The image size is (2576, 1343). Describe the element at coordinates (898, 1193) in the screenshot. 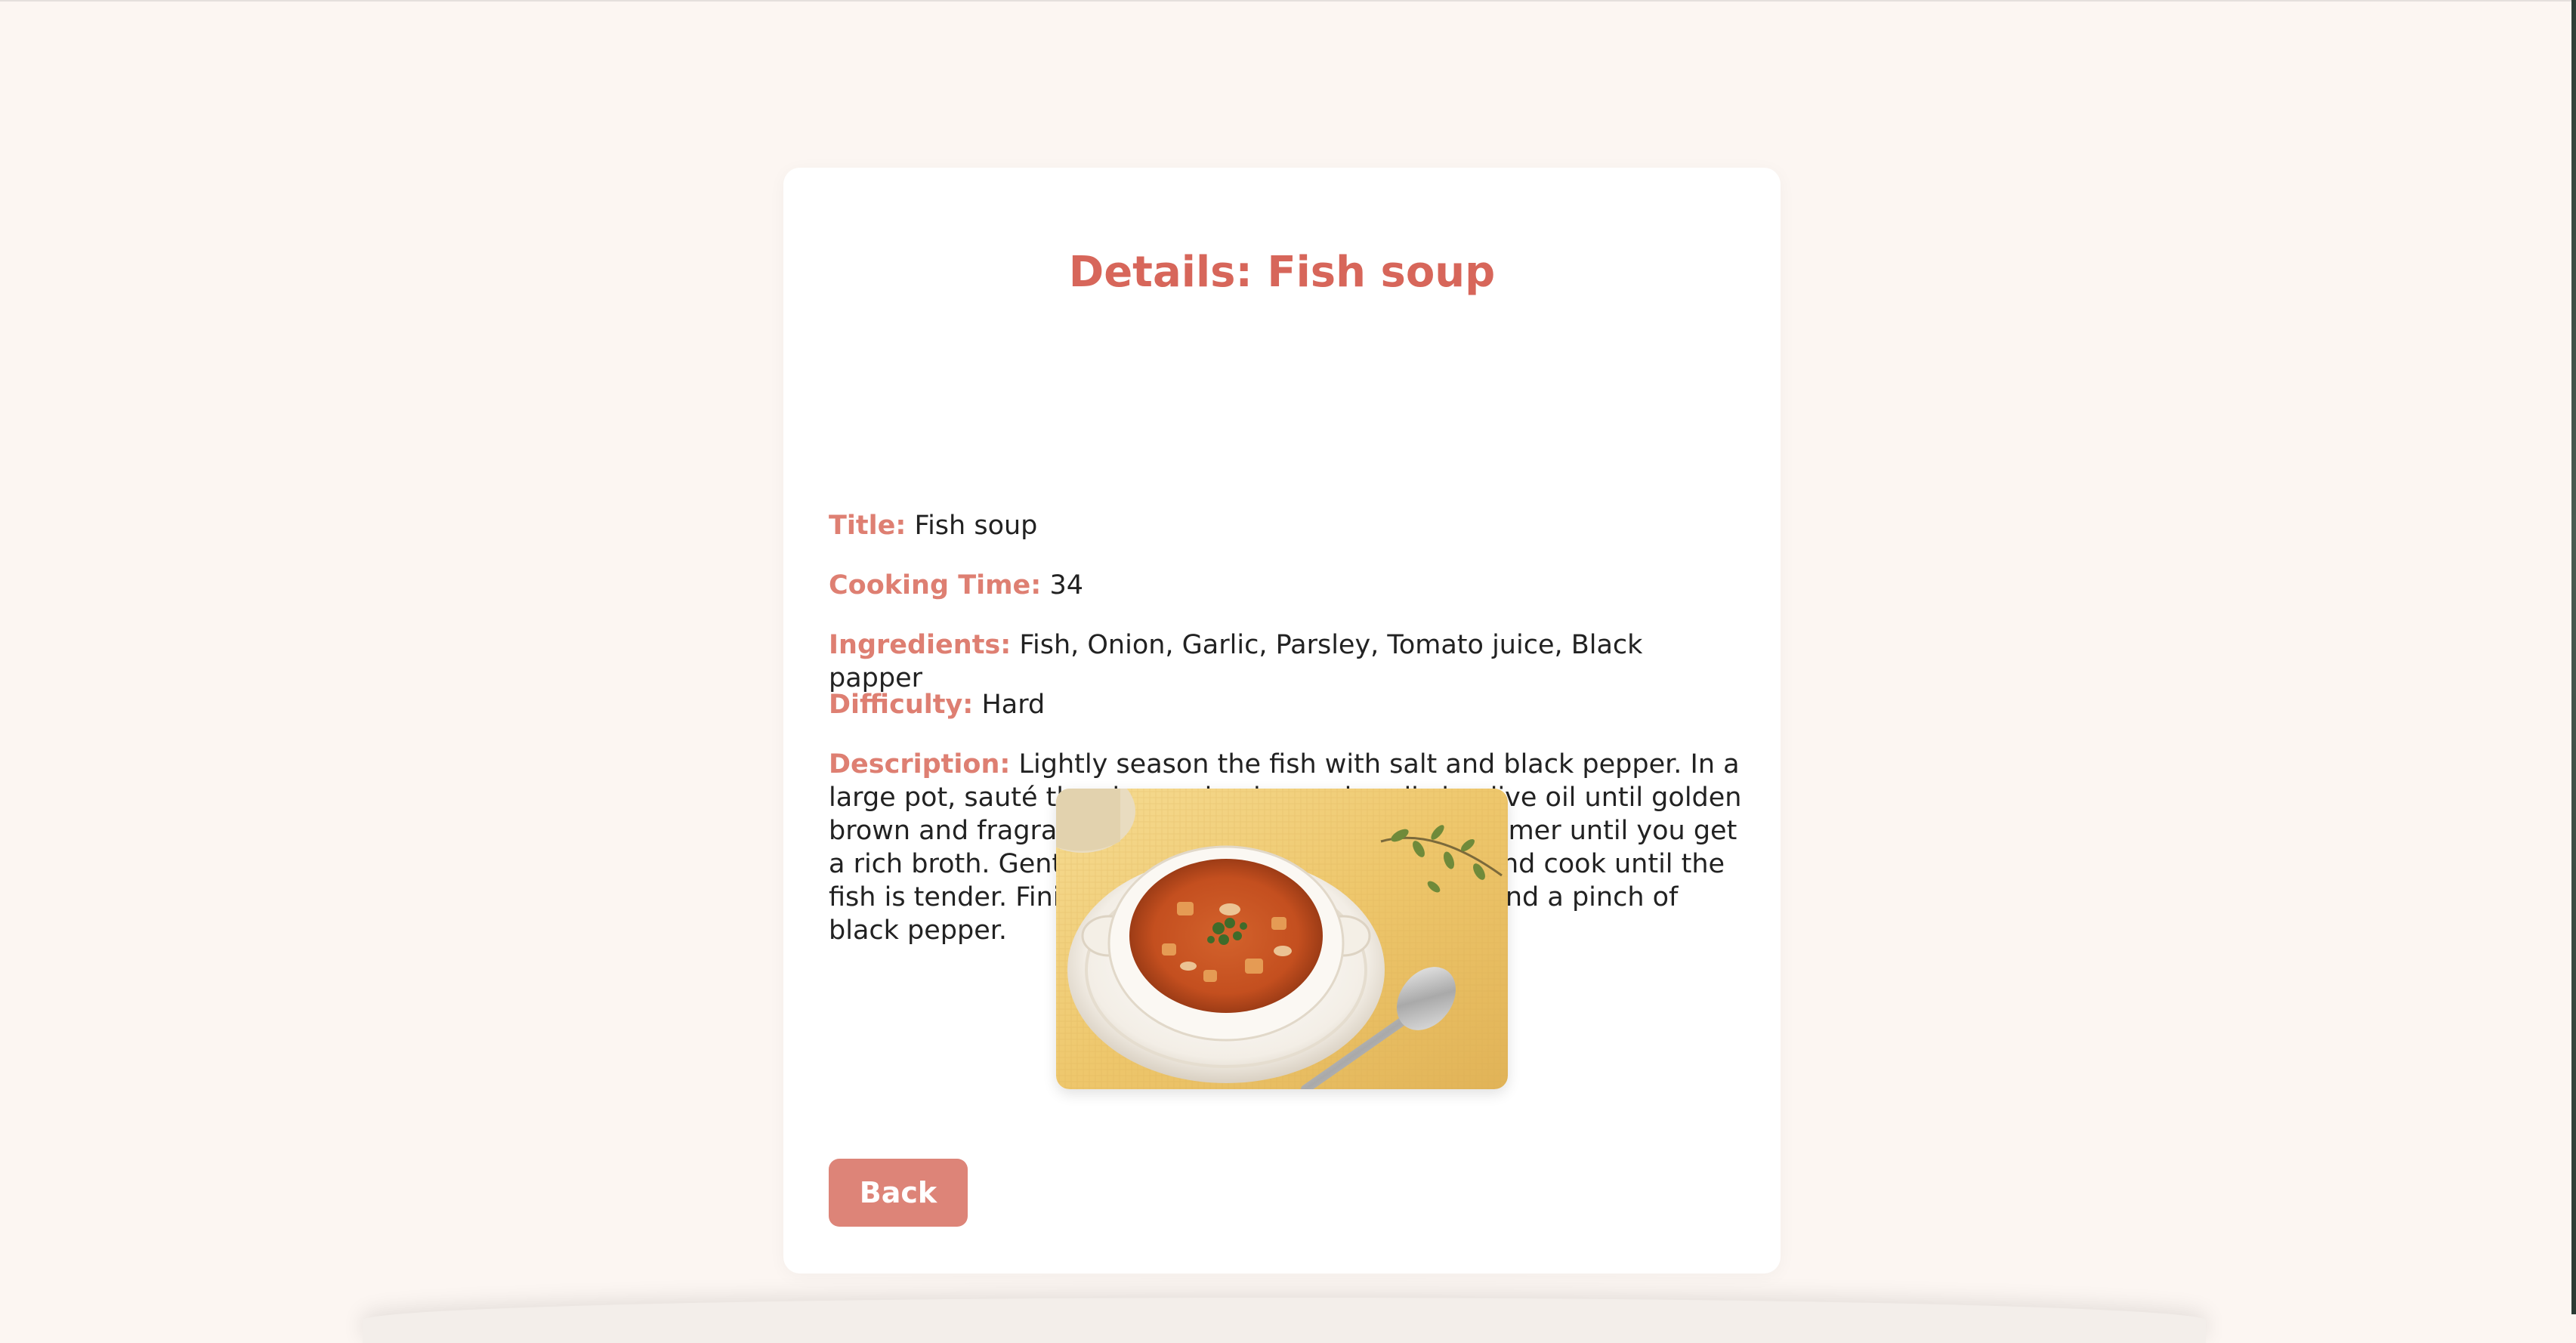

I see `back-button: Back` at that location.